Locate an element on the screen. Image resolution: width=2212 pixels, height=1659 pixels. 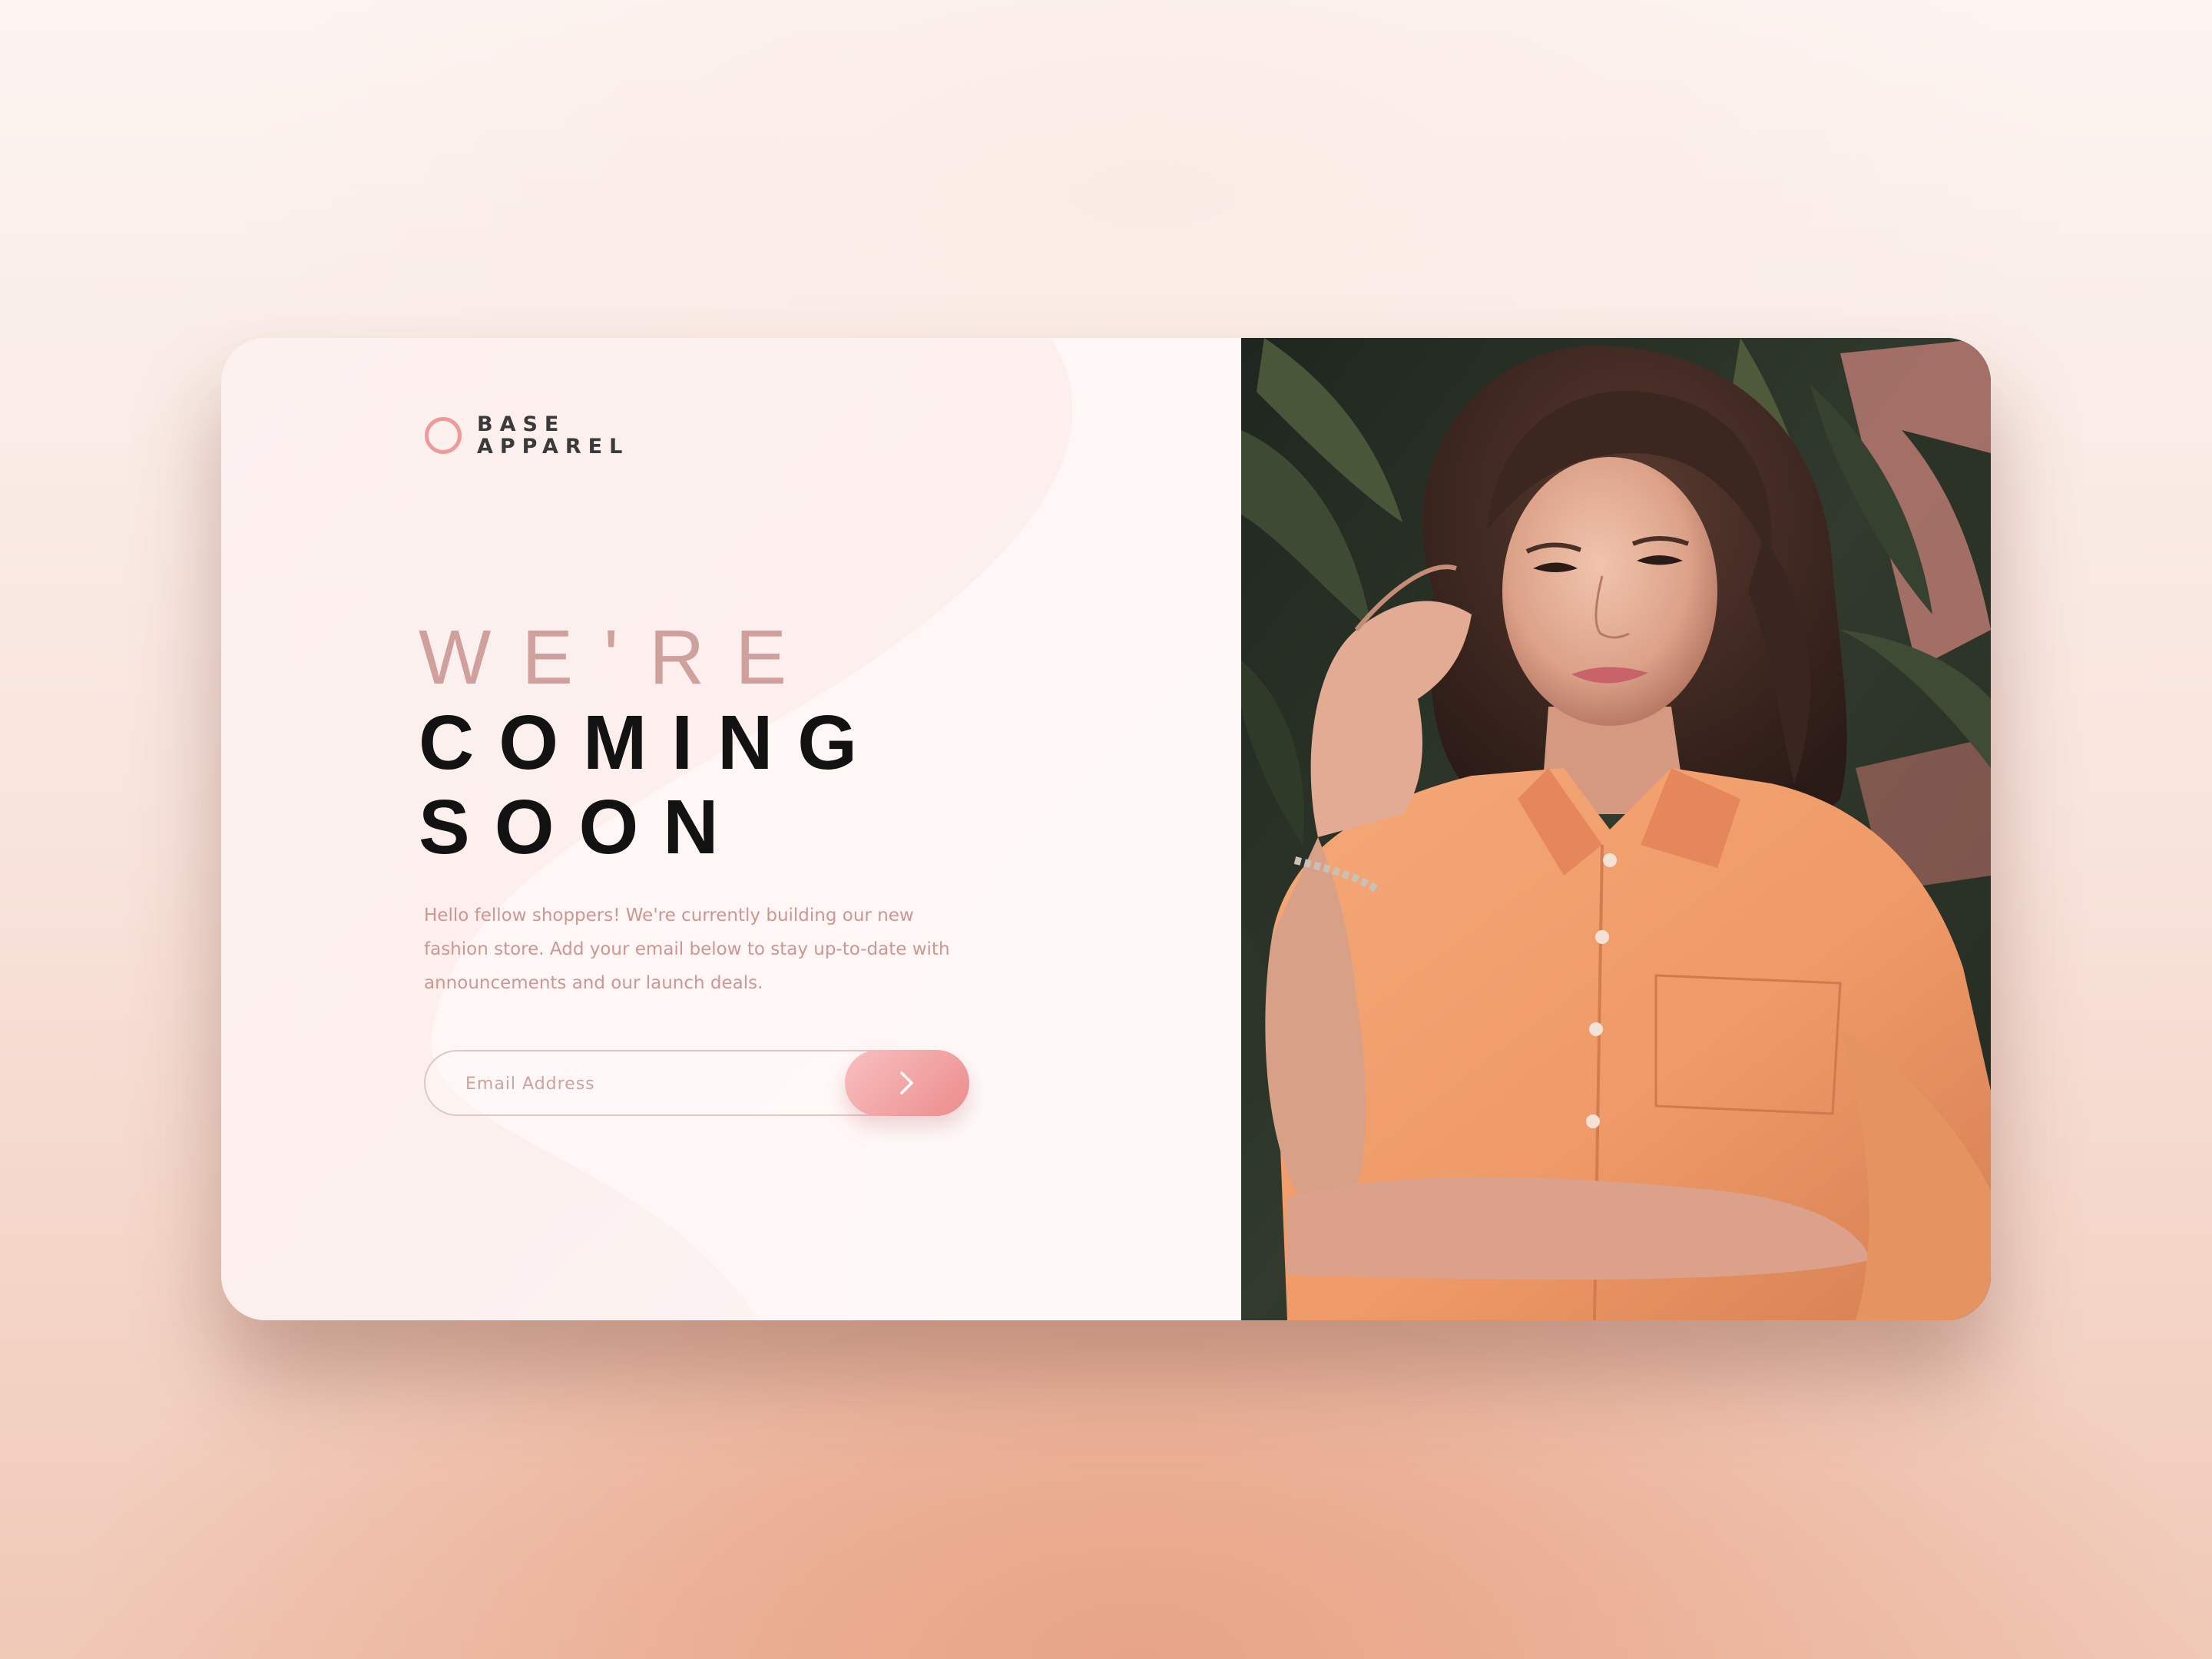
chevron-right-icon is located at coordinates (906, 1082).